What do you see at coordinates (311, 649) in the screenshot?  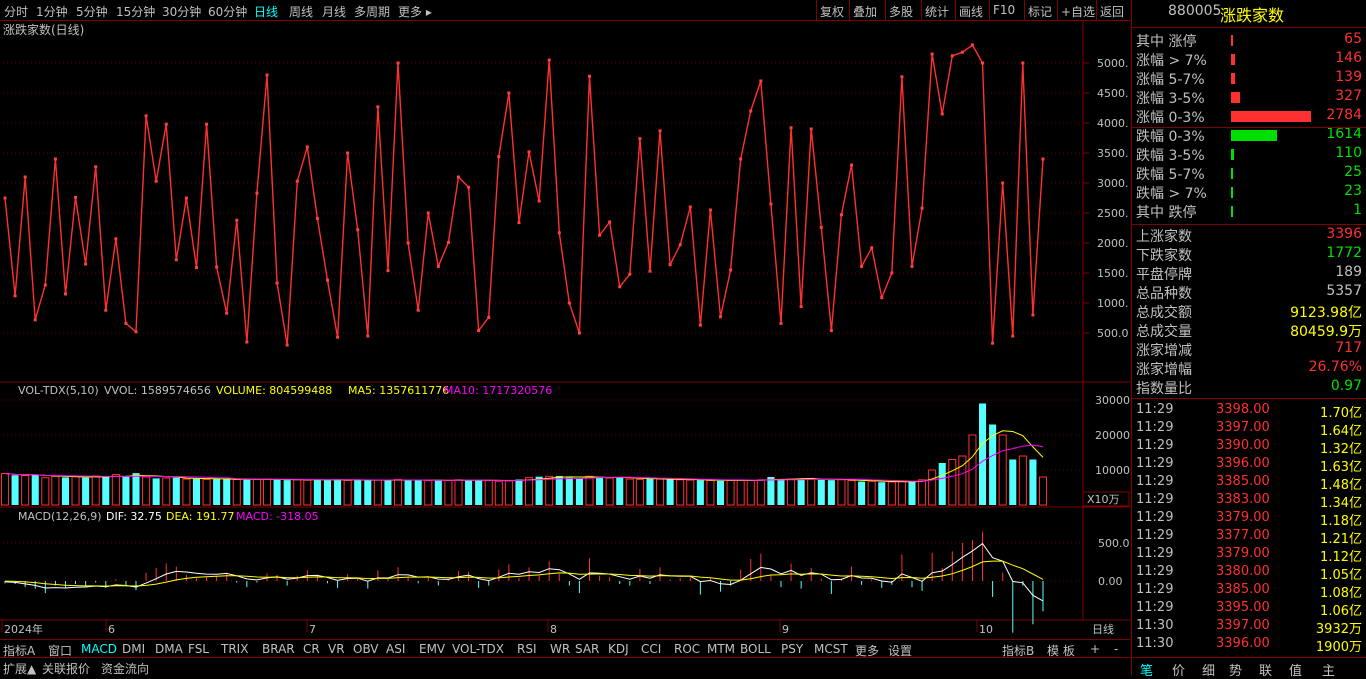 I see `indicator-tab-8: CR` at bounding box center [311, 649].